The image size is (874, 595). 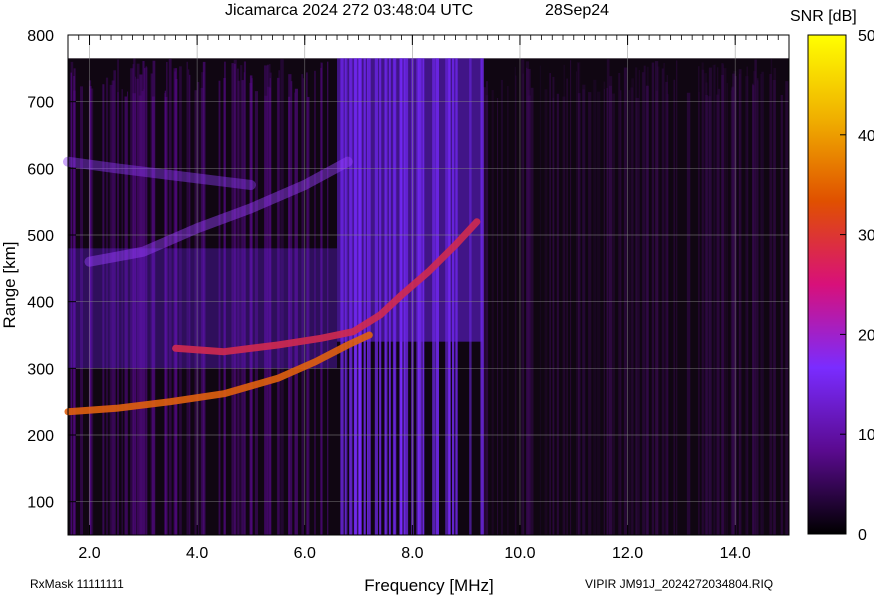 I want to click on x-tick-label: 8.0, so click(x=412, y=553).